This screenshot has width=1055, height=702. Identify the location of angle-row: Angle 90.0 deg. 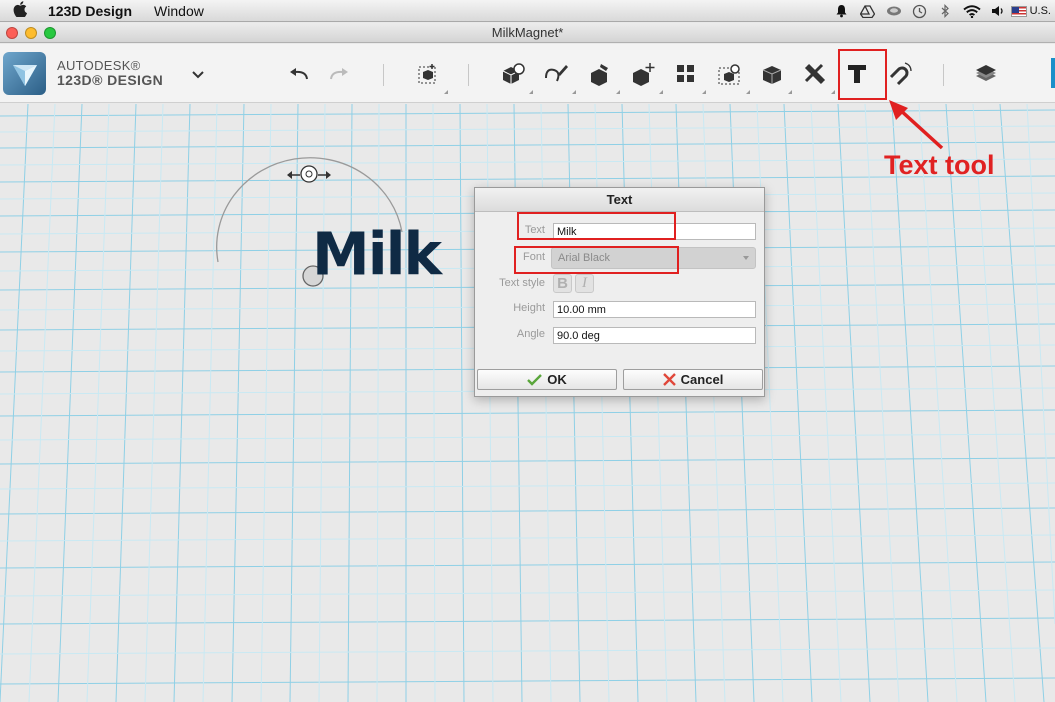
(620, 336).